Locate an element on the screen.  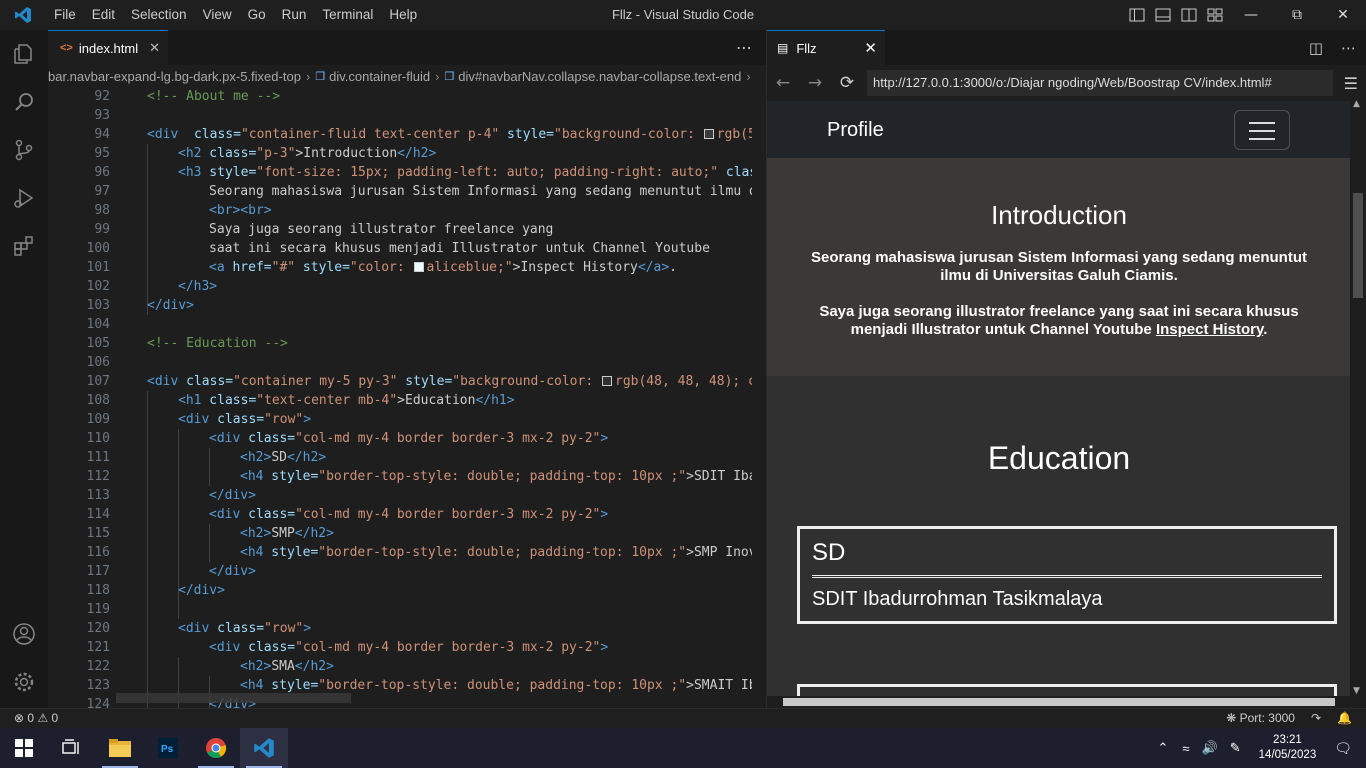
menu-help: Help is located at coordinates (403, 15).